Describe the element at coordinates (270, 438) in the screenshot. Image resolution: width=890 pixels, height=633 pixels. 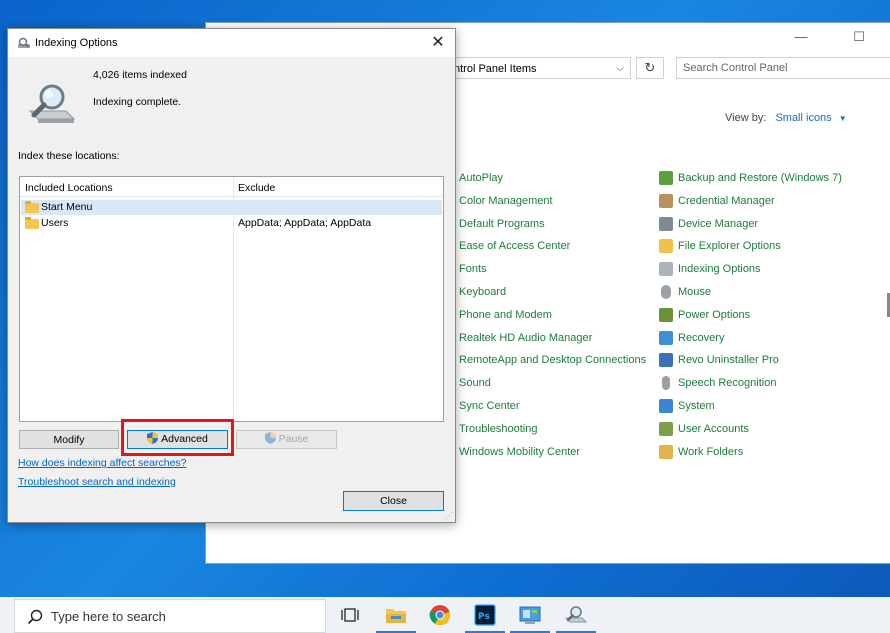
I see `uac-shield-icon` at that location.